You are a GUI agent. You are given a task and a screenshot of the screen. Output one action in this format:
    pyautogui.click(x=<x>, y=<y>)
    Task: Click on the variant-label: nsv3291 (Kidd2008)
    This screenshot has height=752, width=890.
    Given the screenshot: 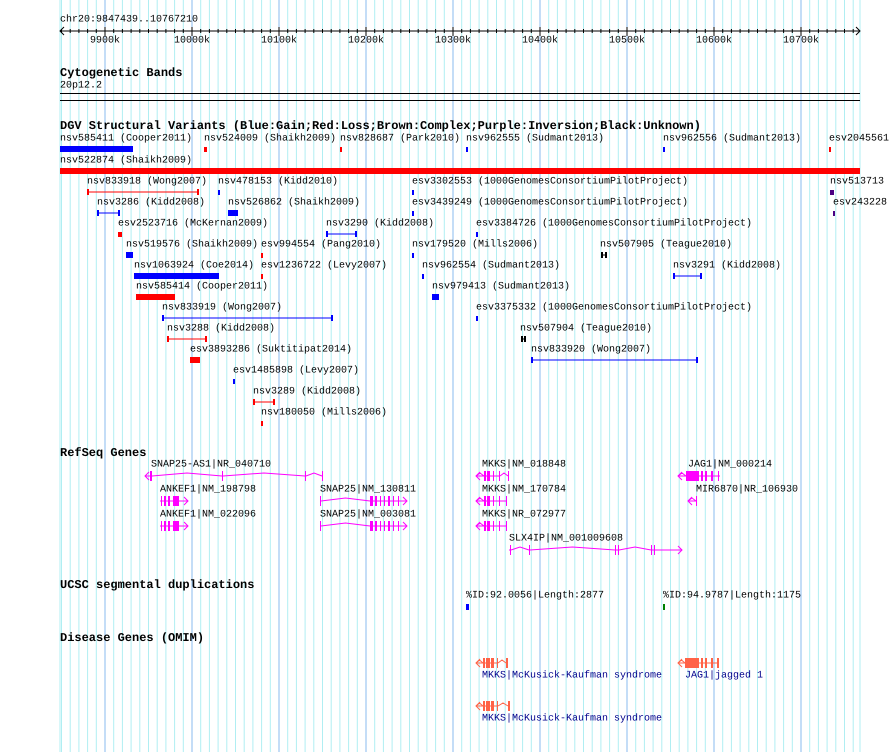 What is the action you would take?
    pyautogui.click(x=727, y=266)
    